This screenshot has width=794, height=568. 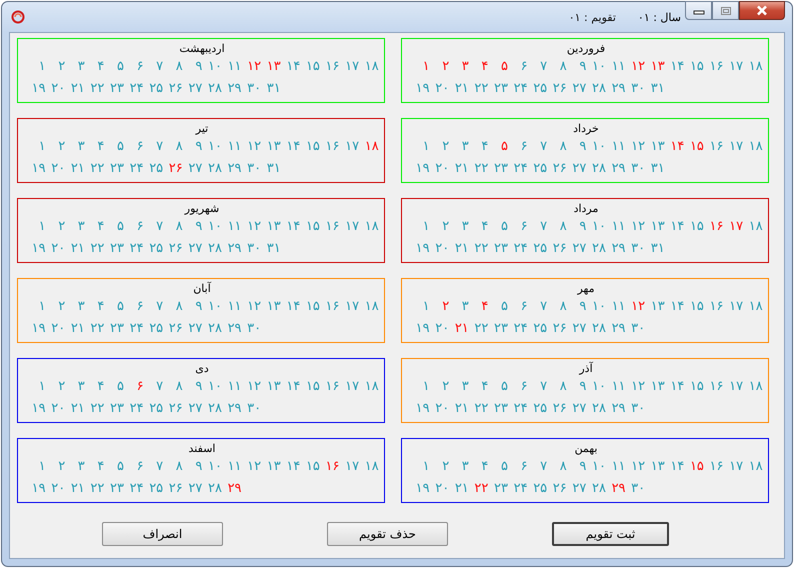 I want to click on day-number: ۵, so click(x=114, y=307).